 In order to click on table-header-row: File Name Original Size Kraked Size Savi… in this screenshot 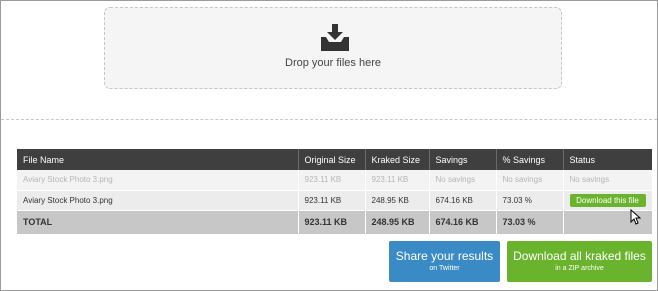, I will do `click(334, 159)`.